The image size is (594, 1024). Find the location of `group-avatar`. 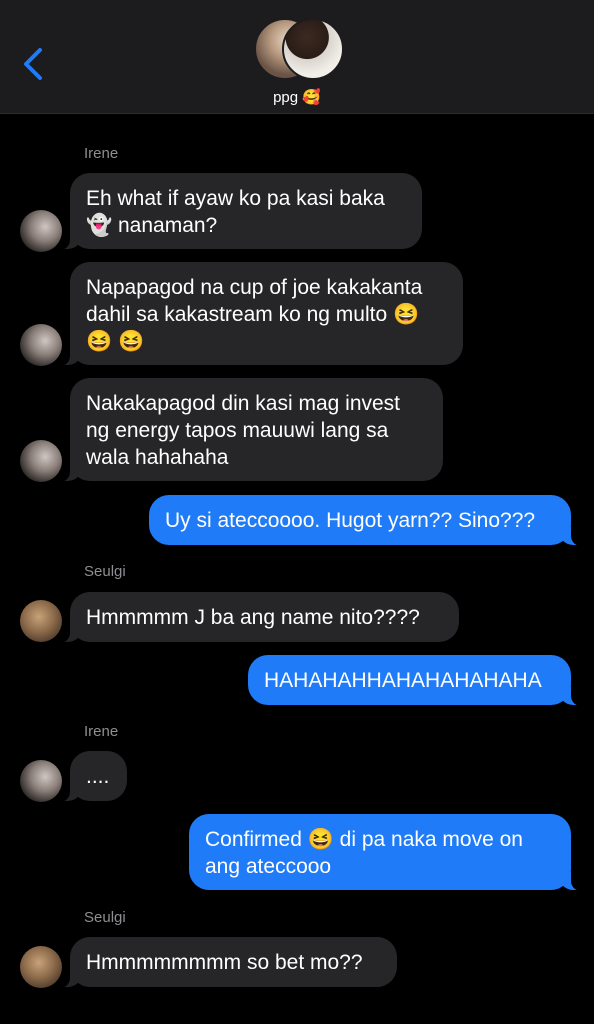

group-avatar is located at coordinates (299, 49).